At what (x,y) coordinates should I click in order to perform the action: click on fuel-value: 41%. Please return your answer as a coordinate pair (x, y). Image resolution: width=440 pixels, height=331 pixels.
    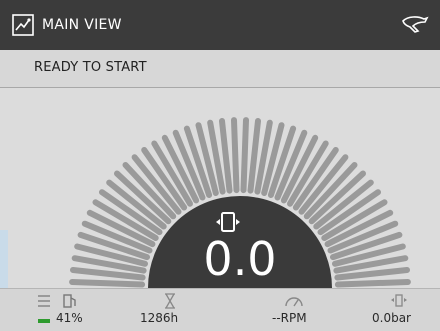
    Looking at the image, I should click on (69, 318).